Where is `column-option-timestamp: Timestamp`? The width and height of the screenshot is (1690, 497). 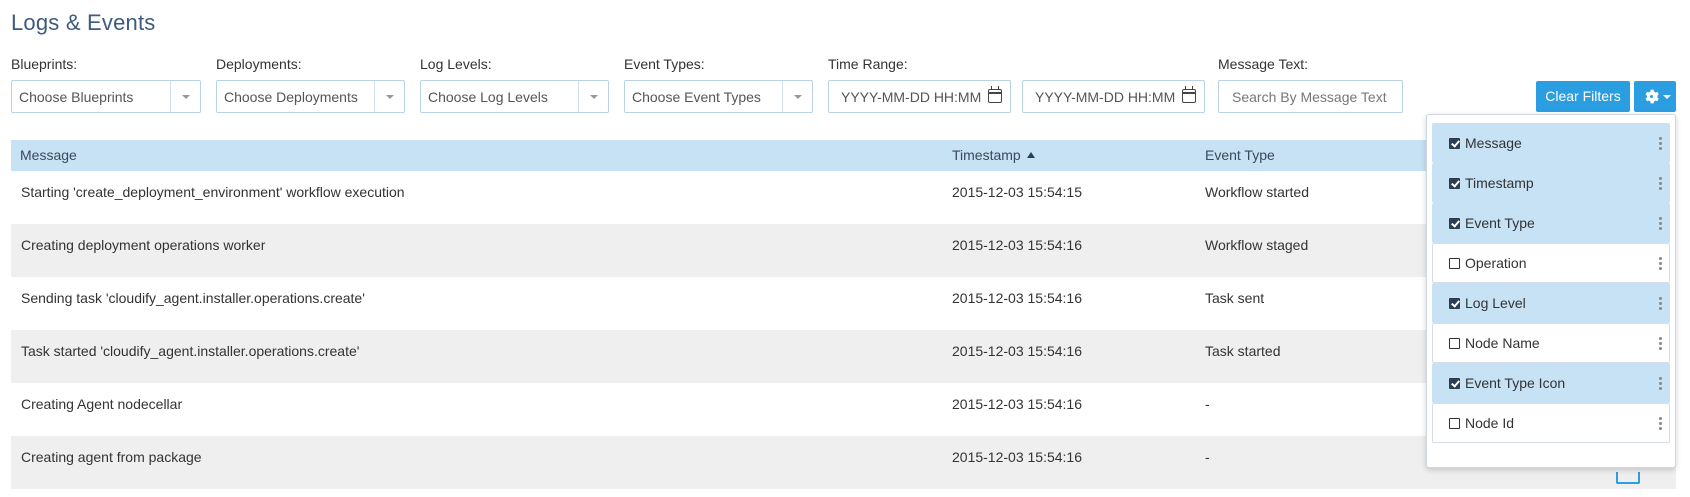 column-option-timestamp: Timestamp is located at coordinates (1551, 183).